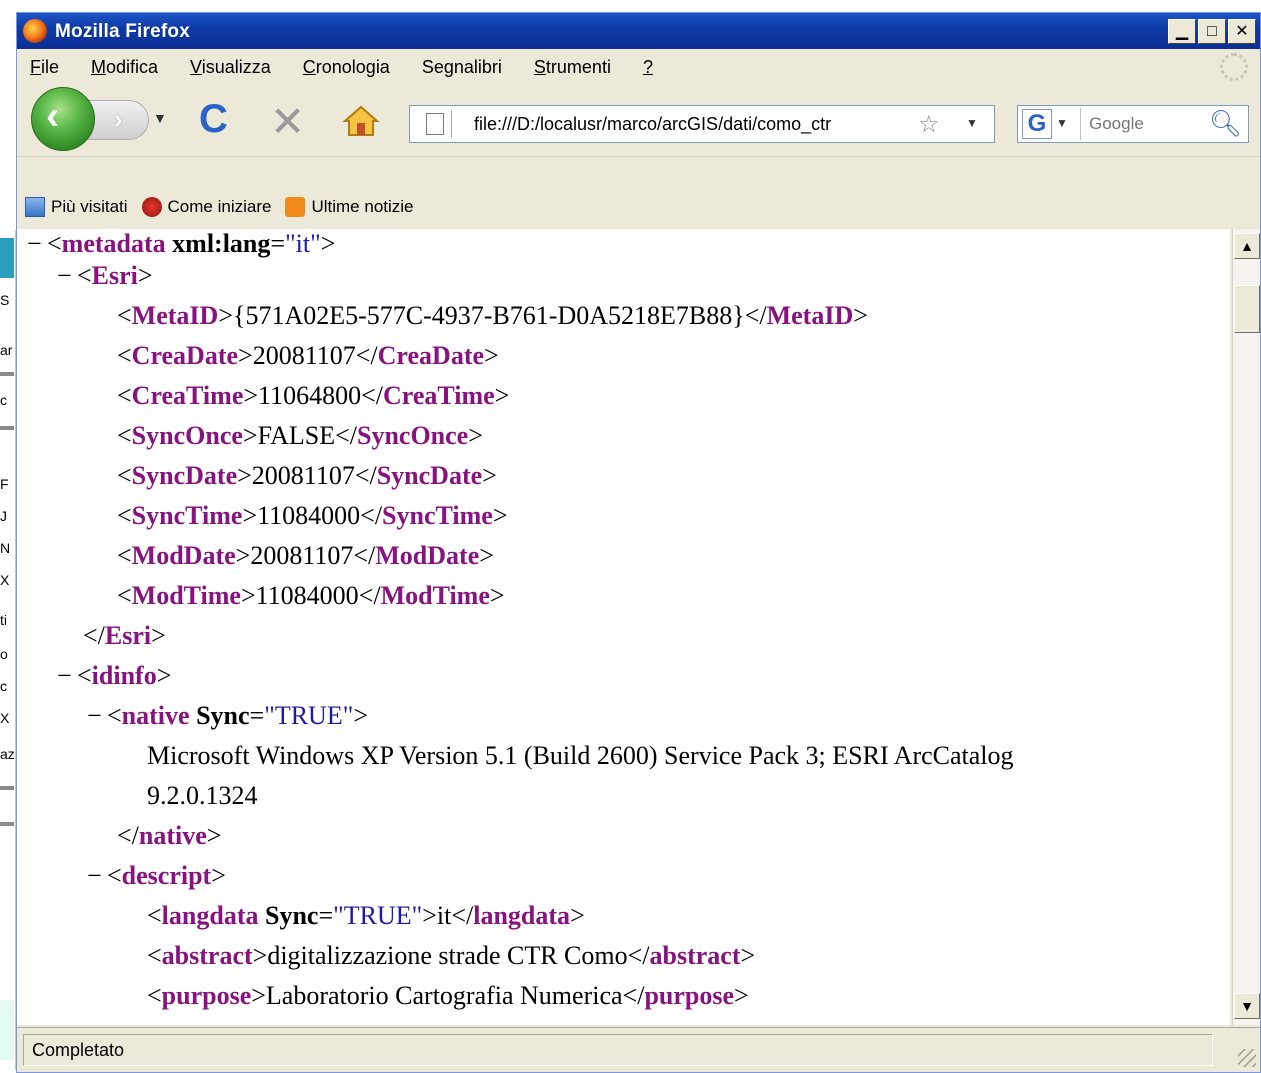  Describe the element at coordinates (328, 243) in the screenshot. I see `xml-bracket: >` at that location.